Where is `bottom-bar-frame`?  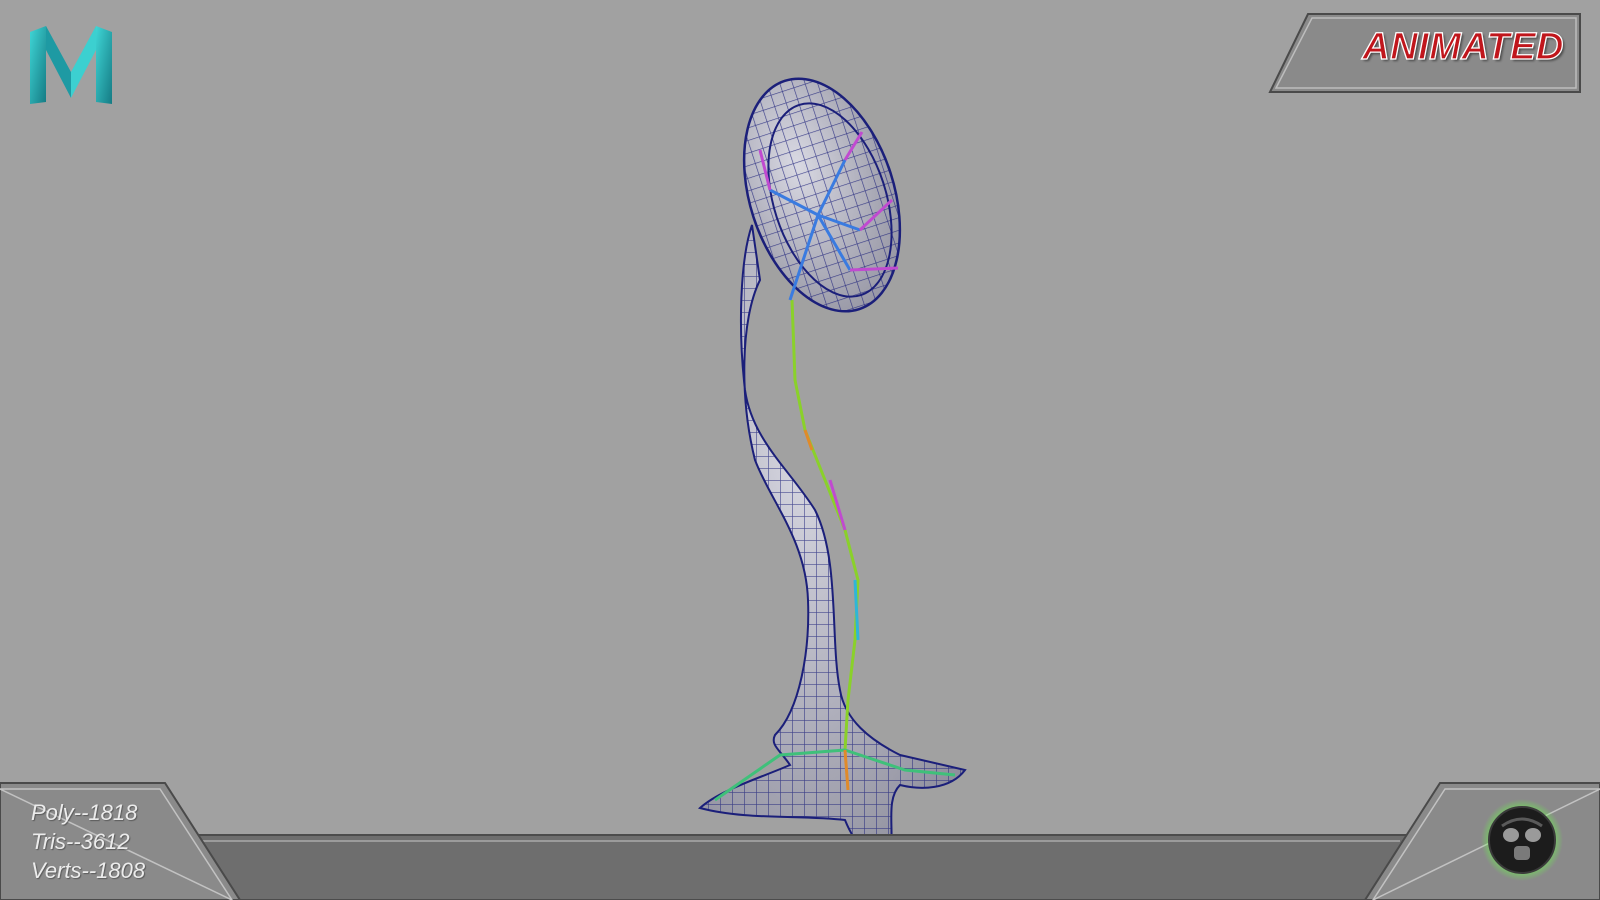 bottom-bar-frame is located at coordinates (800, 841).